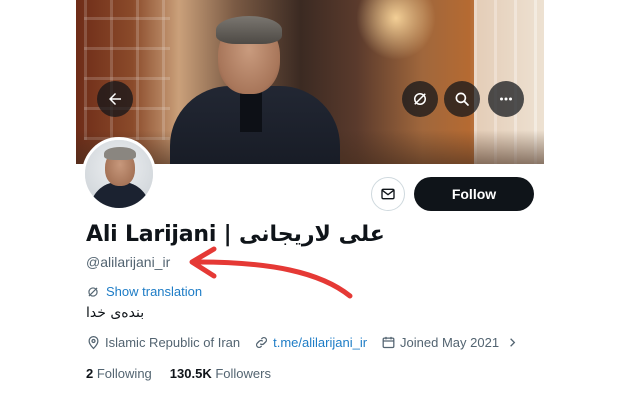  What do you see at coordinates (396, 30) in the screenshot?
I see `banner-lamp` at bounding box center [396, 30].